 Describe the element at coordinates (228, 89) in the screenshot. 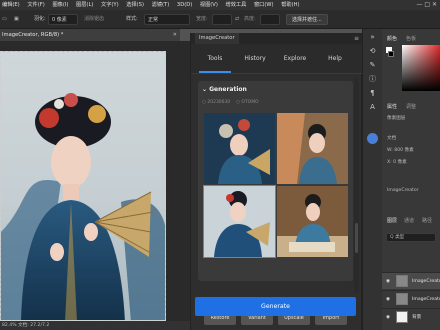

I see `section-title: Generation` at that location.